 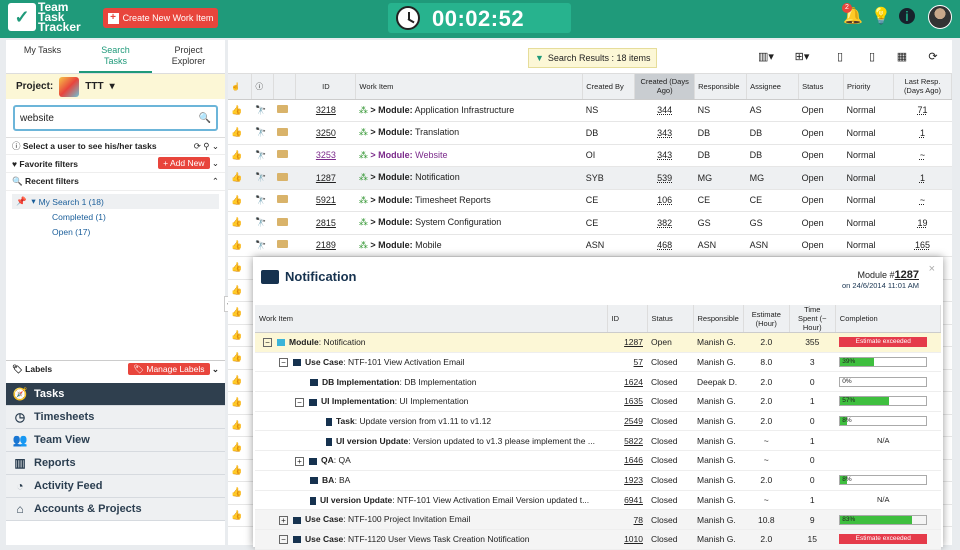 What do you see at coordinates (840, 58) in the screenshot?
I see `pdf-icon: ▯` at bounding box center [840, 58].